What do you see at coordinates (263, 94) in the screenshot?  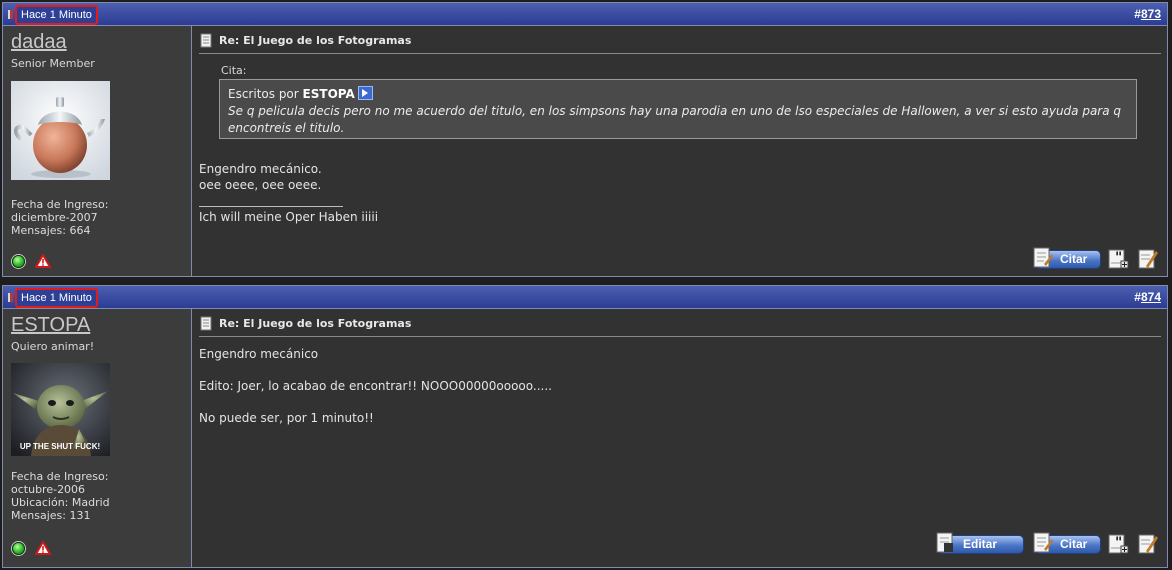 I see `quote-author-prefix: Escritos por` at bounding box center [263, 94].